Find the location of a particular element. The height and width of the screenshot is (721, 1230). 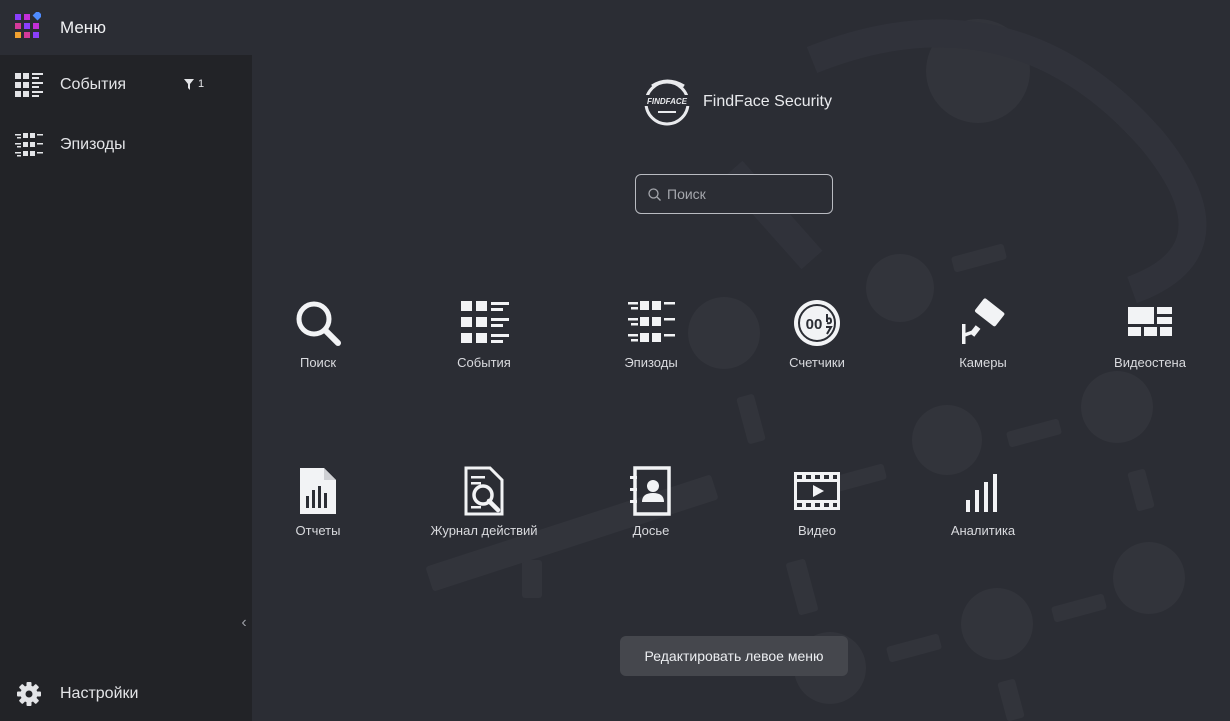

gear-icon is located at coordinates (29, 694).